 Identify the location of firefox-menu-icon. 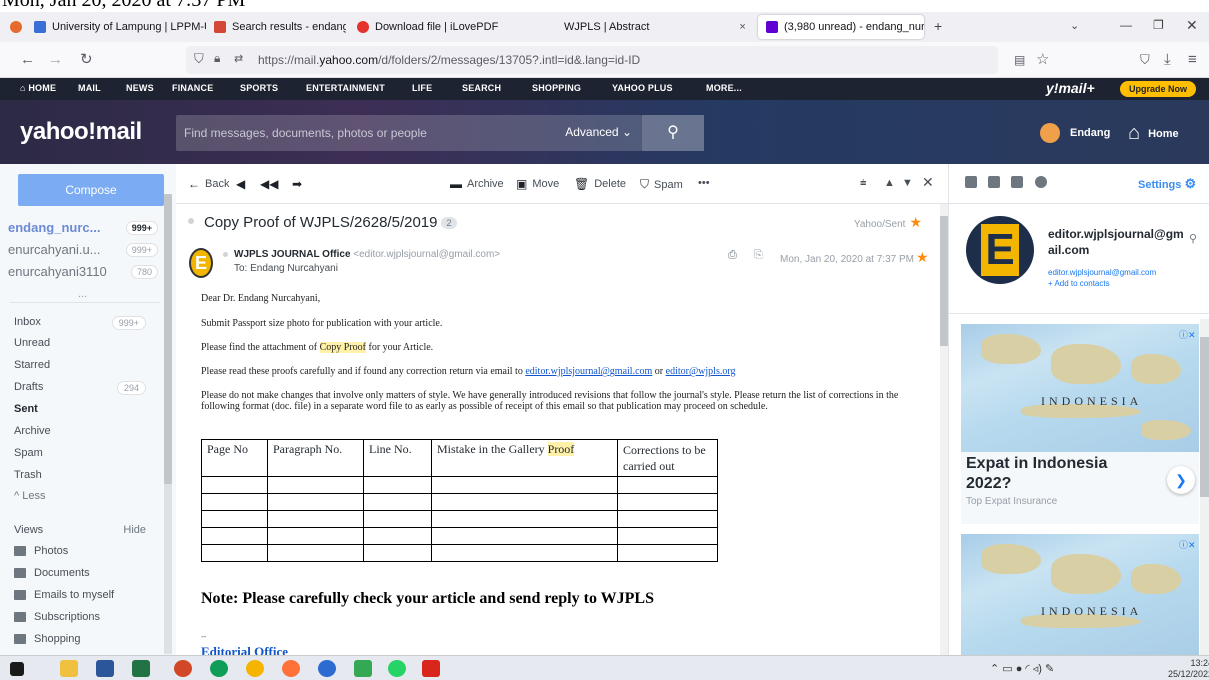
(16, 27).